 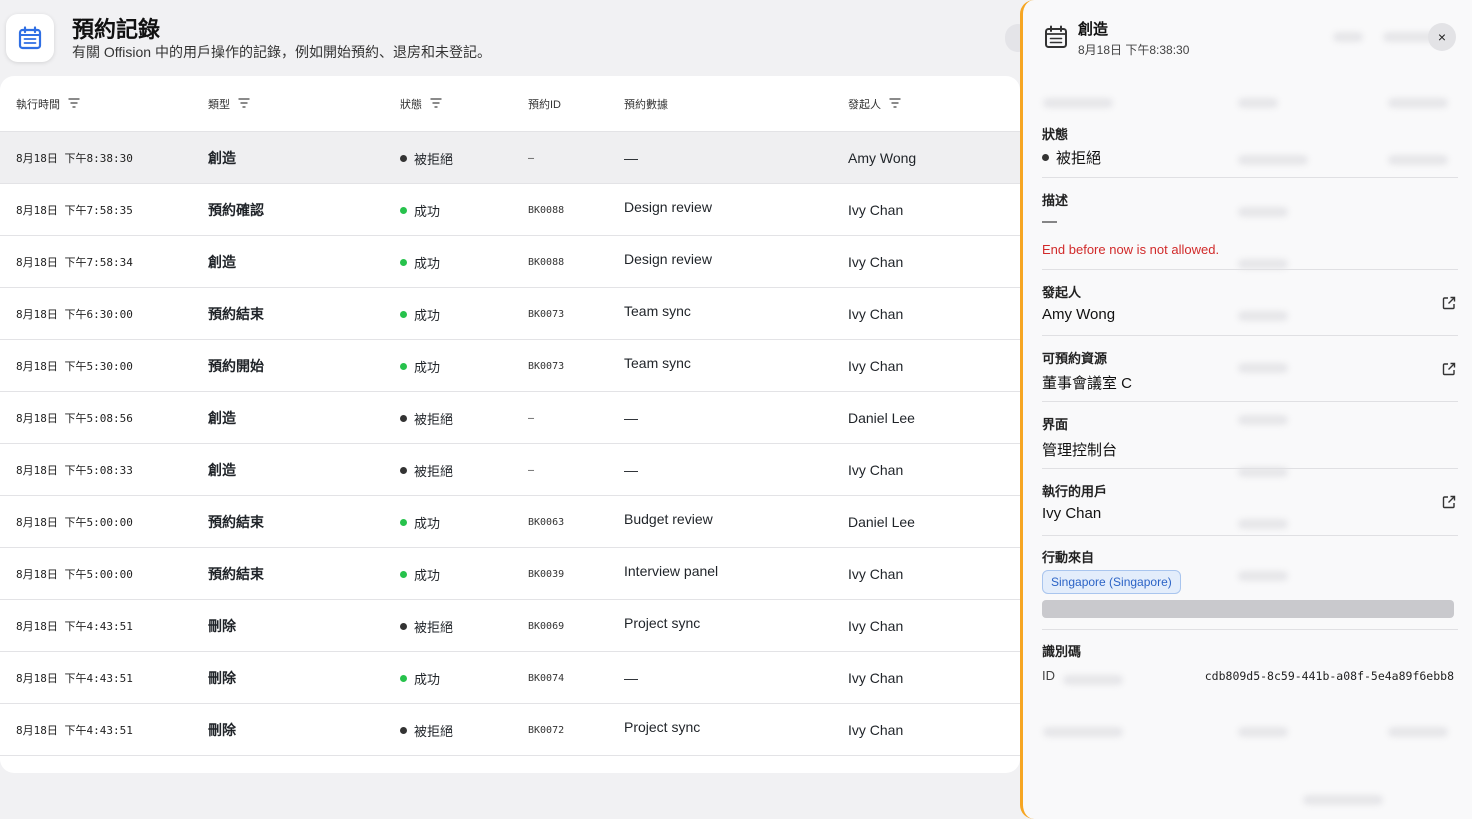 I want to click on close-icon: ×, so click(x=1442, y=37).